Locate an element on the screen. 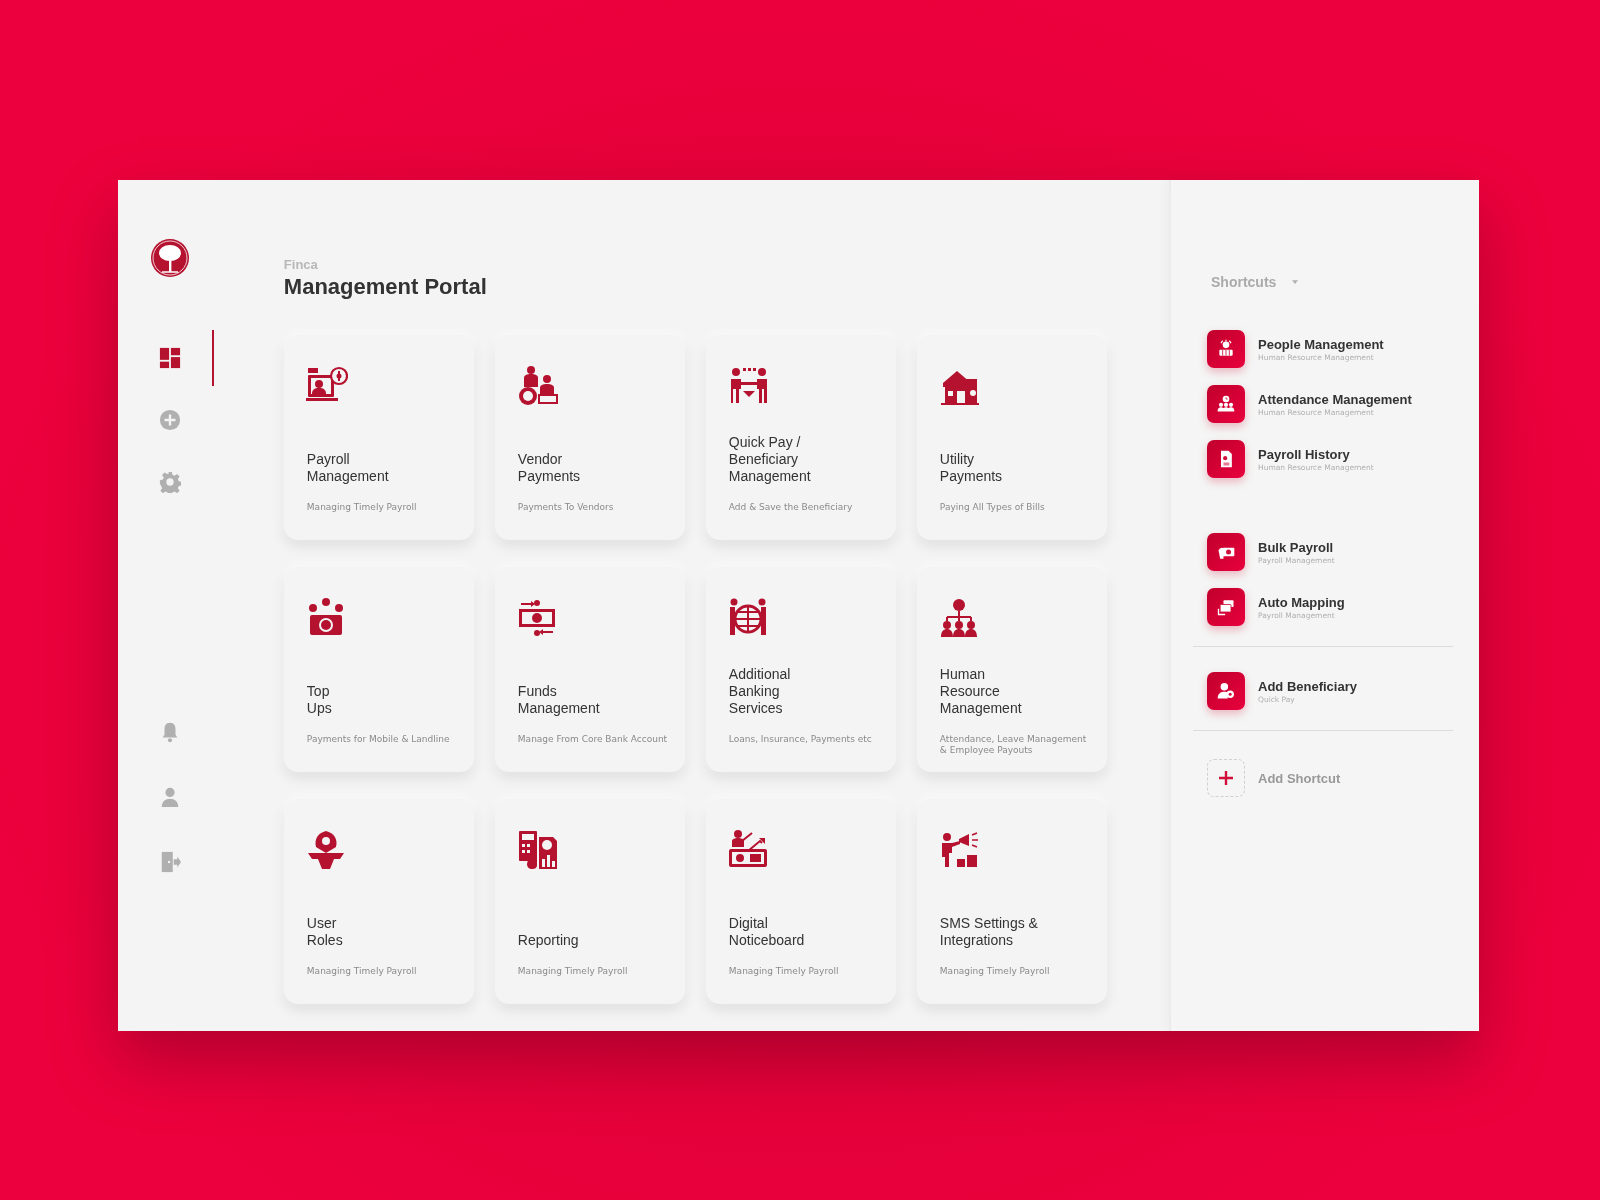  module-card: User Roles Managing Timely Payroll is located at coordinates (378, 901).